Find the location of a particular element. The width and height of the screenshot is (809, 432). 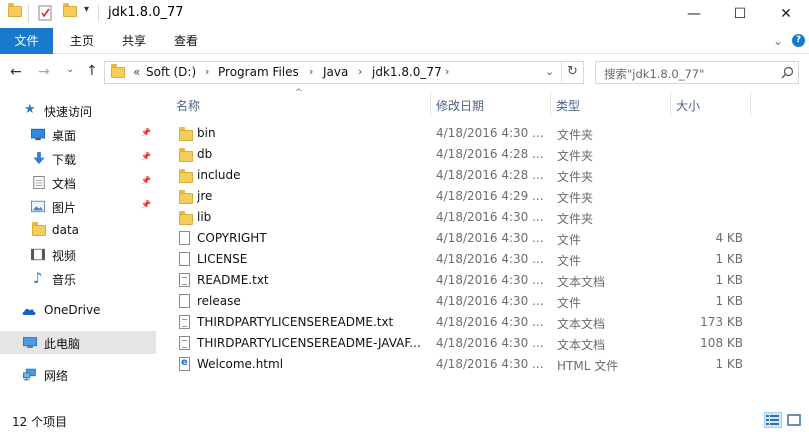

star-icon: ★ is located at coordinates (30, 109).